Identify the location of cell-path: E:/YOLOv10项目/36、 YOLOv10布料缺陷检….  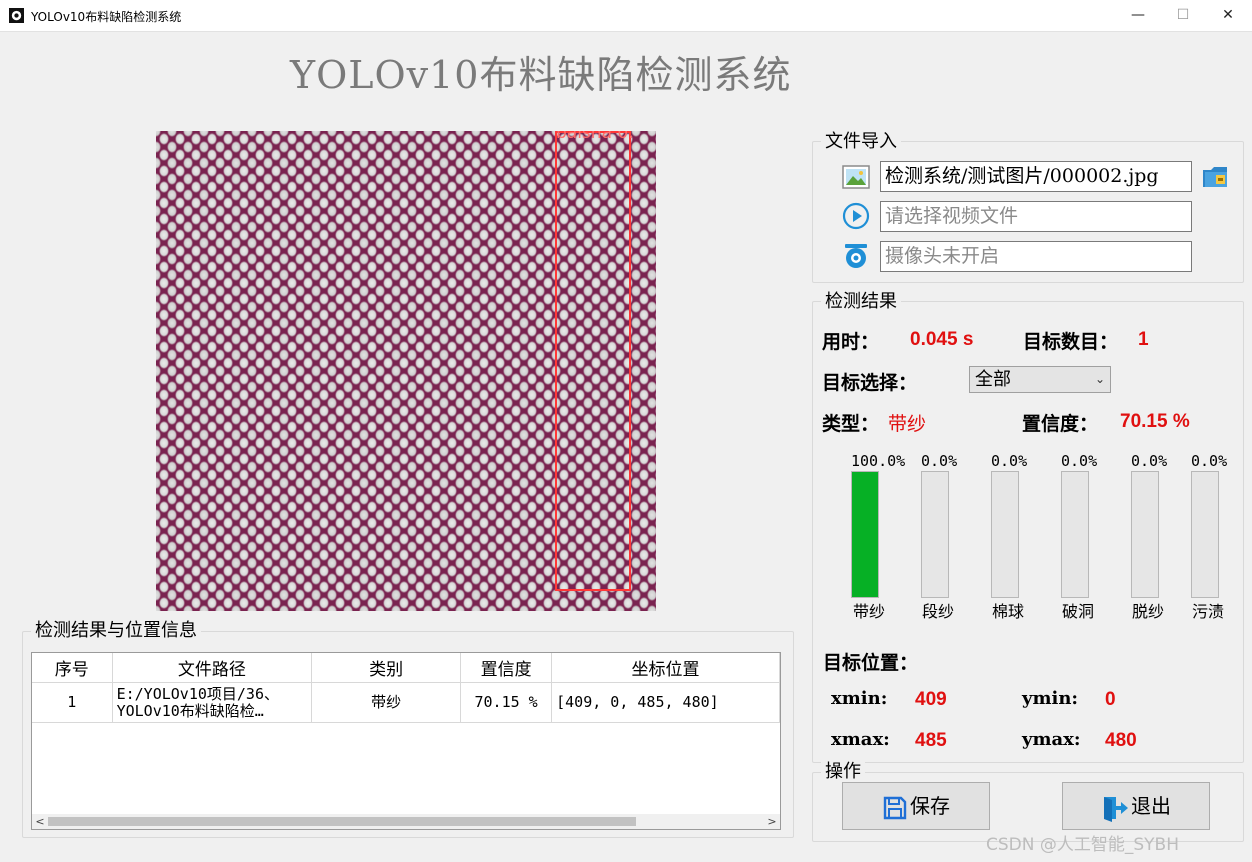
(212, 702).